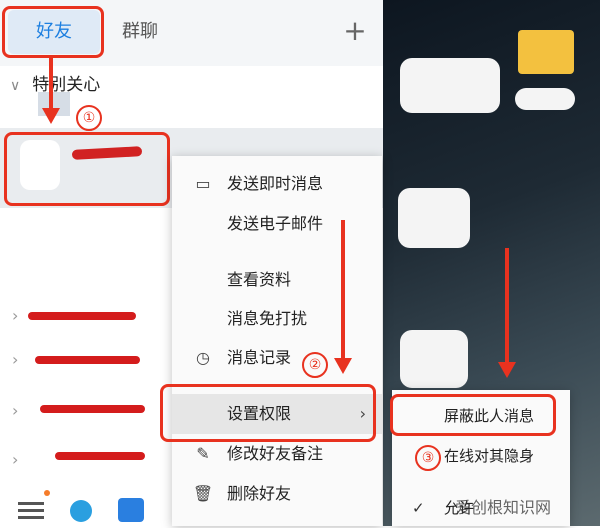 This screenshot has height=528, width=600. I want to click on watermark: 爱创根知识网, so click(503, 507).